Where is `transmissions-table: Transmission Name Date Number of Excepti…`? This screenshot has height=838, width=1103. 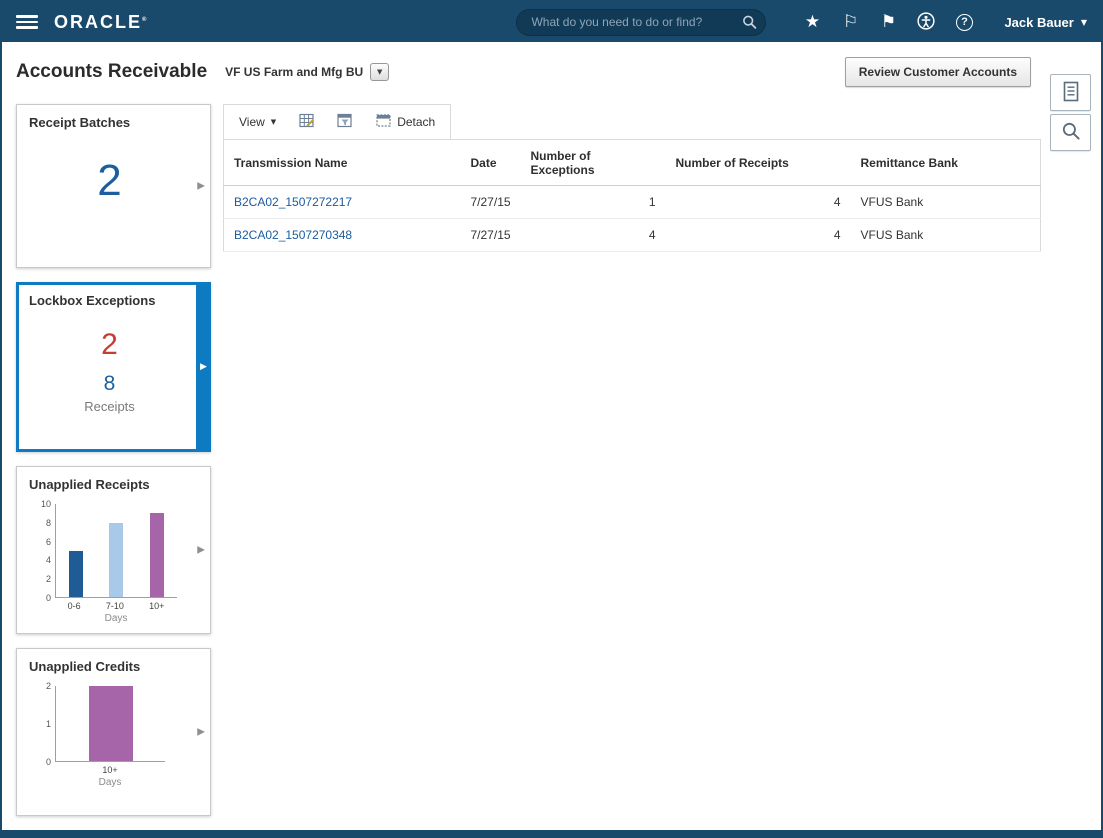 transmissions-table: Transmission Name Date Number of Excepti… is located at coordinates (632, 195).